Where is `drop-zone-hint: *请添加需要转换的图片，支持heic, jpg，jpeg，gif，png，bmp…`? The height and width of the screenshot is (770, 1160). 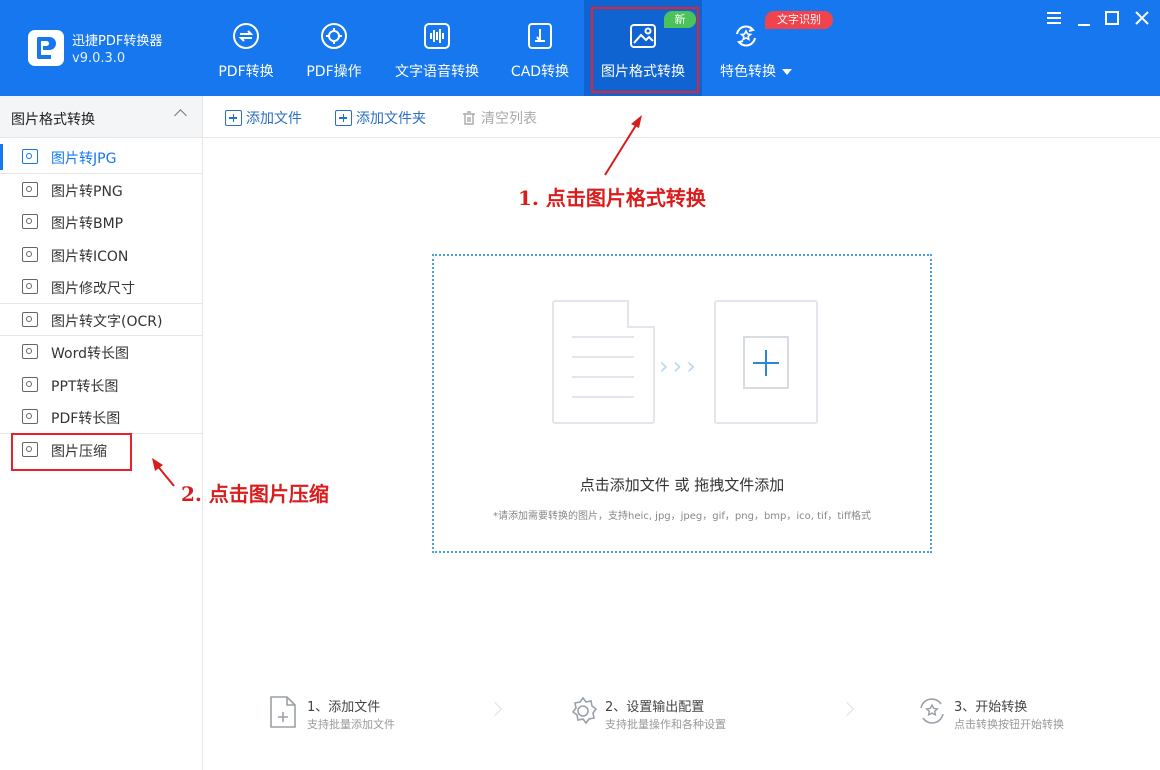 drop-zone-hint: *请添加需要转换的图片，支持heic, jpg，jpeg，gif，png，bmp… is located at coordinates (682, 516).